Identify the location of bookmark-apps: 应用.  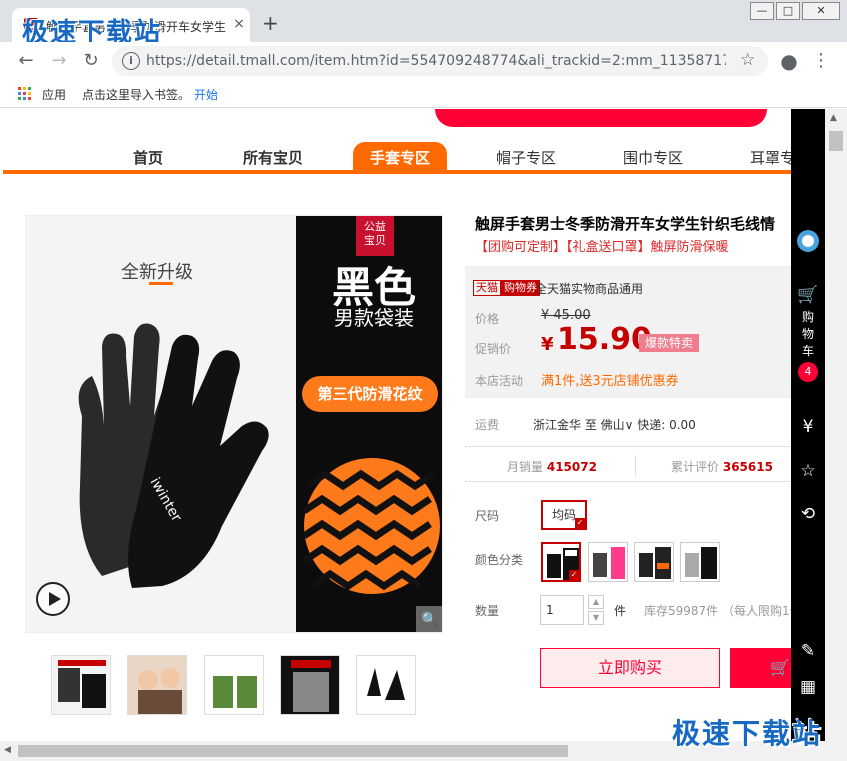
(54, 94).